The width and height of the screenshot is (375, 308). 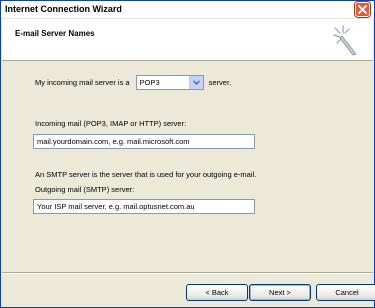 I want to click on next-button: Next >, so click(x=280, y=292).